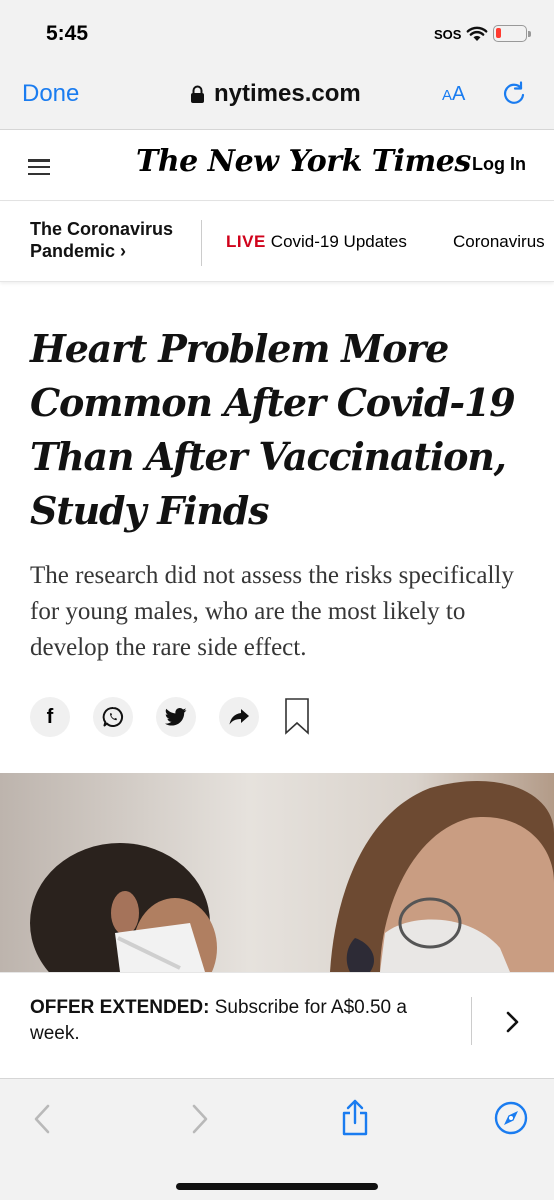 Image resolution: width=554 pixels, height=1200 pixels. What do you see at coordinates (498, 33) in the screenshot?
I see `battery-level` at bounding box center [498, 33].